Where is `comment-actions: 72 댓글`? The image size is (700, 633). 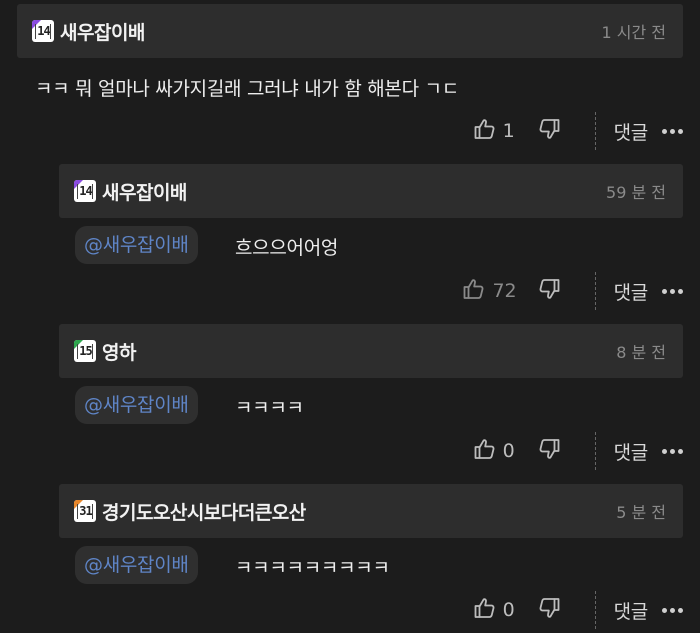 comment-actions: 72 댓글 is located at coordinates (581, 291).